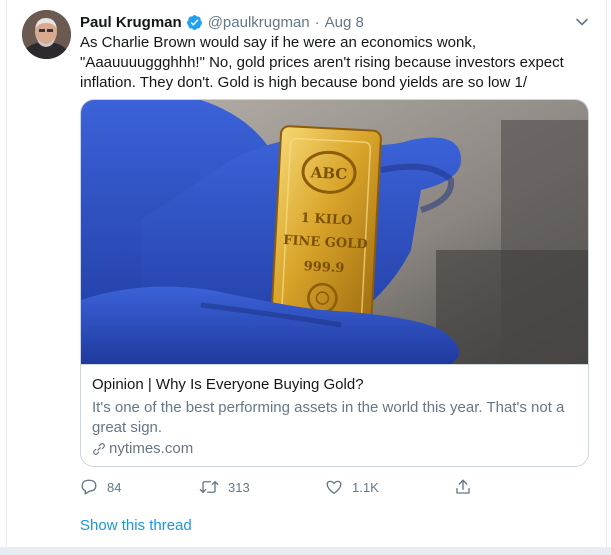 The image size is (611, 555). I want to click on author-handle: @paulkrugman, so click(259, 22).